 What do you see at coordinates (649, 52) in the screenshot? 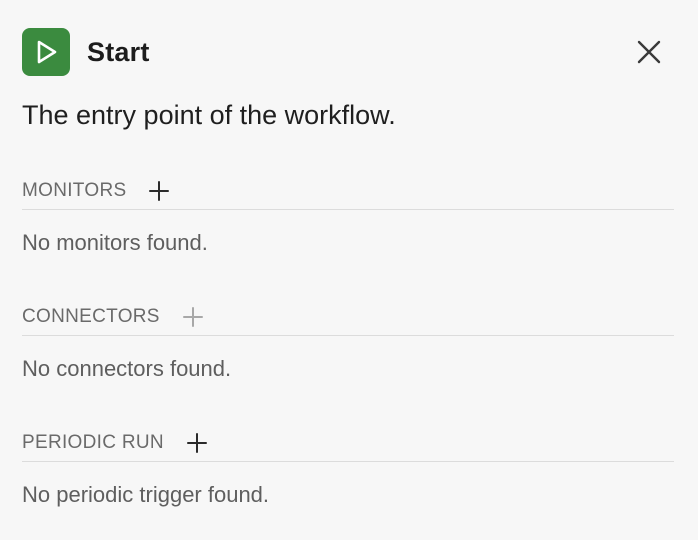
I see `close-icon` at bounding box center [649, 52].